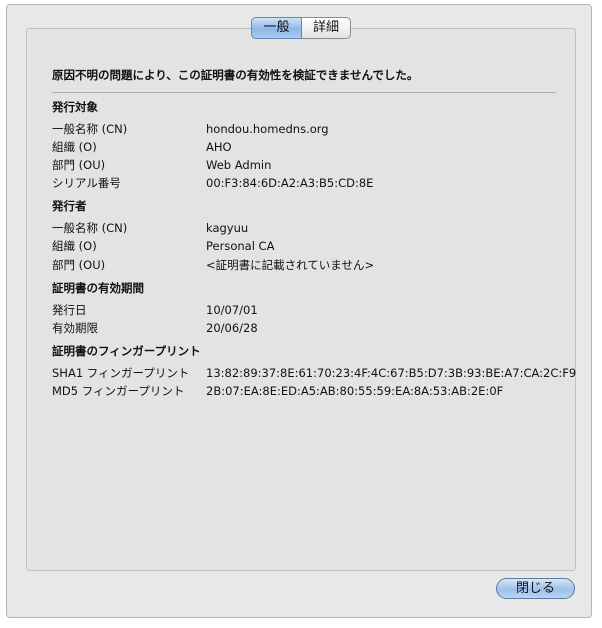 Image resolution: width=602 pixels, height=628 pixels. Describe the element at coordinates (304, 92) in the screenshot. I see `divider` at that location.